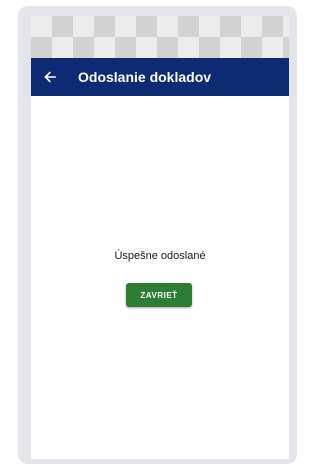 The height and width of the screenshot is (470, 320). I want to click on success-message: Úspešne odoslané, so click(160, 256).